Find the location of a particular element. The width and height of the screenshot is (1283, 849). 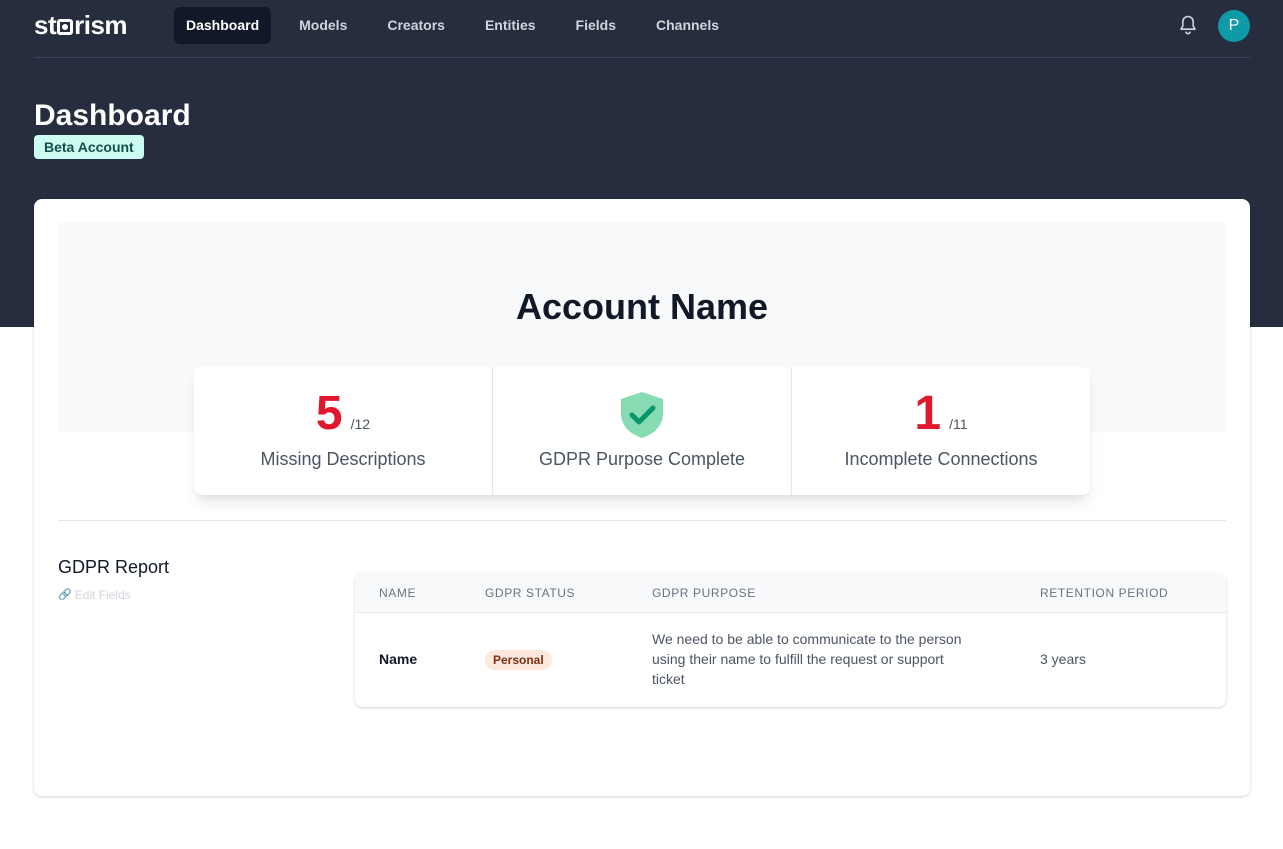

bell-icon is located at coordinates (1188, 25).